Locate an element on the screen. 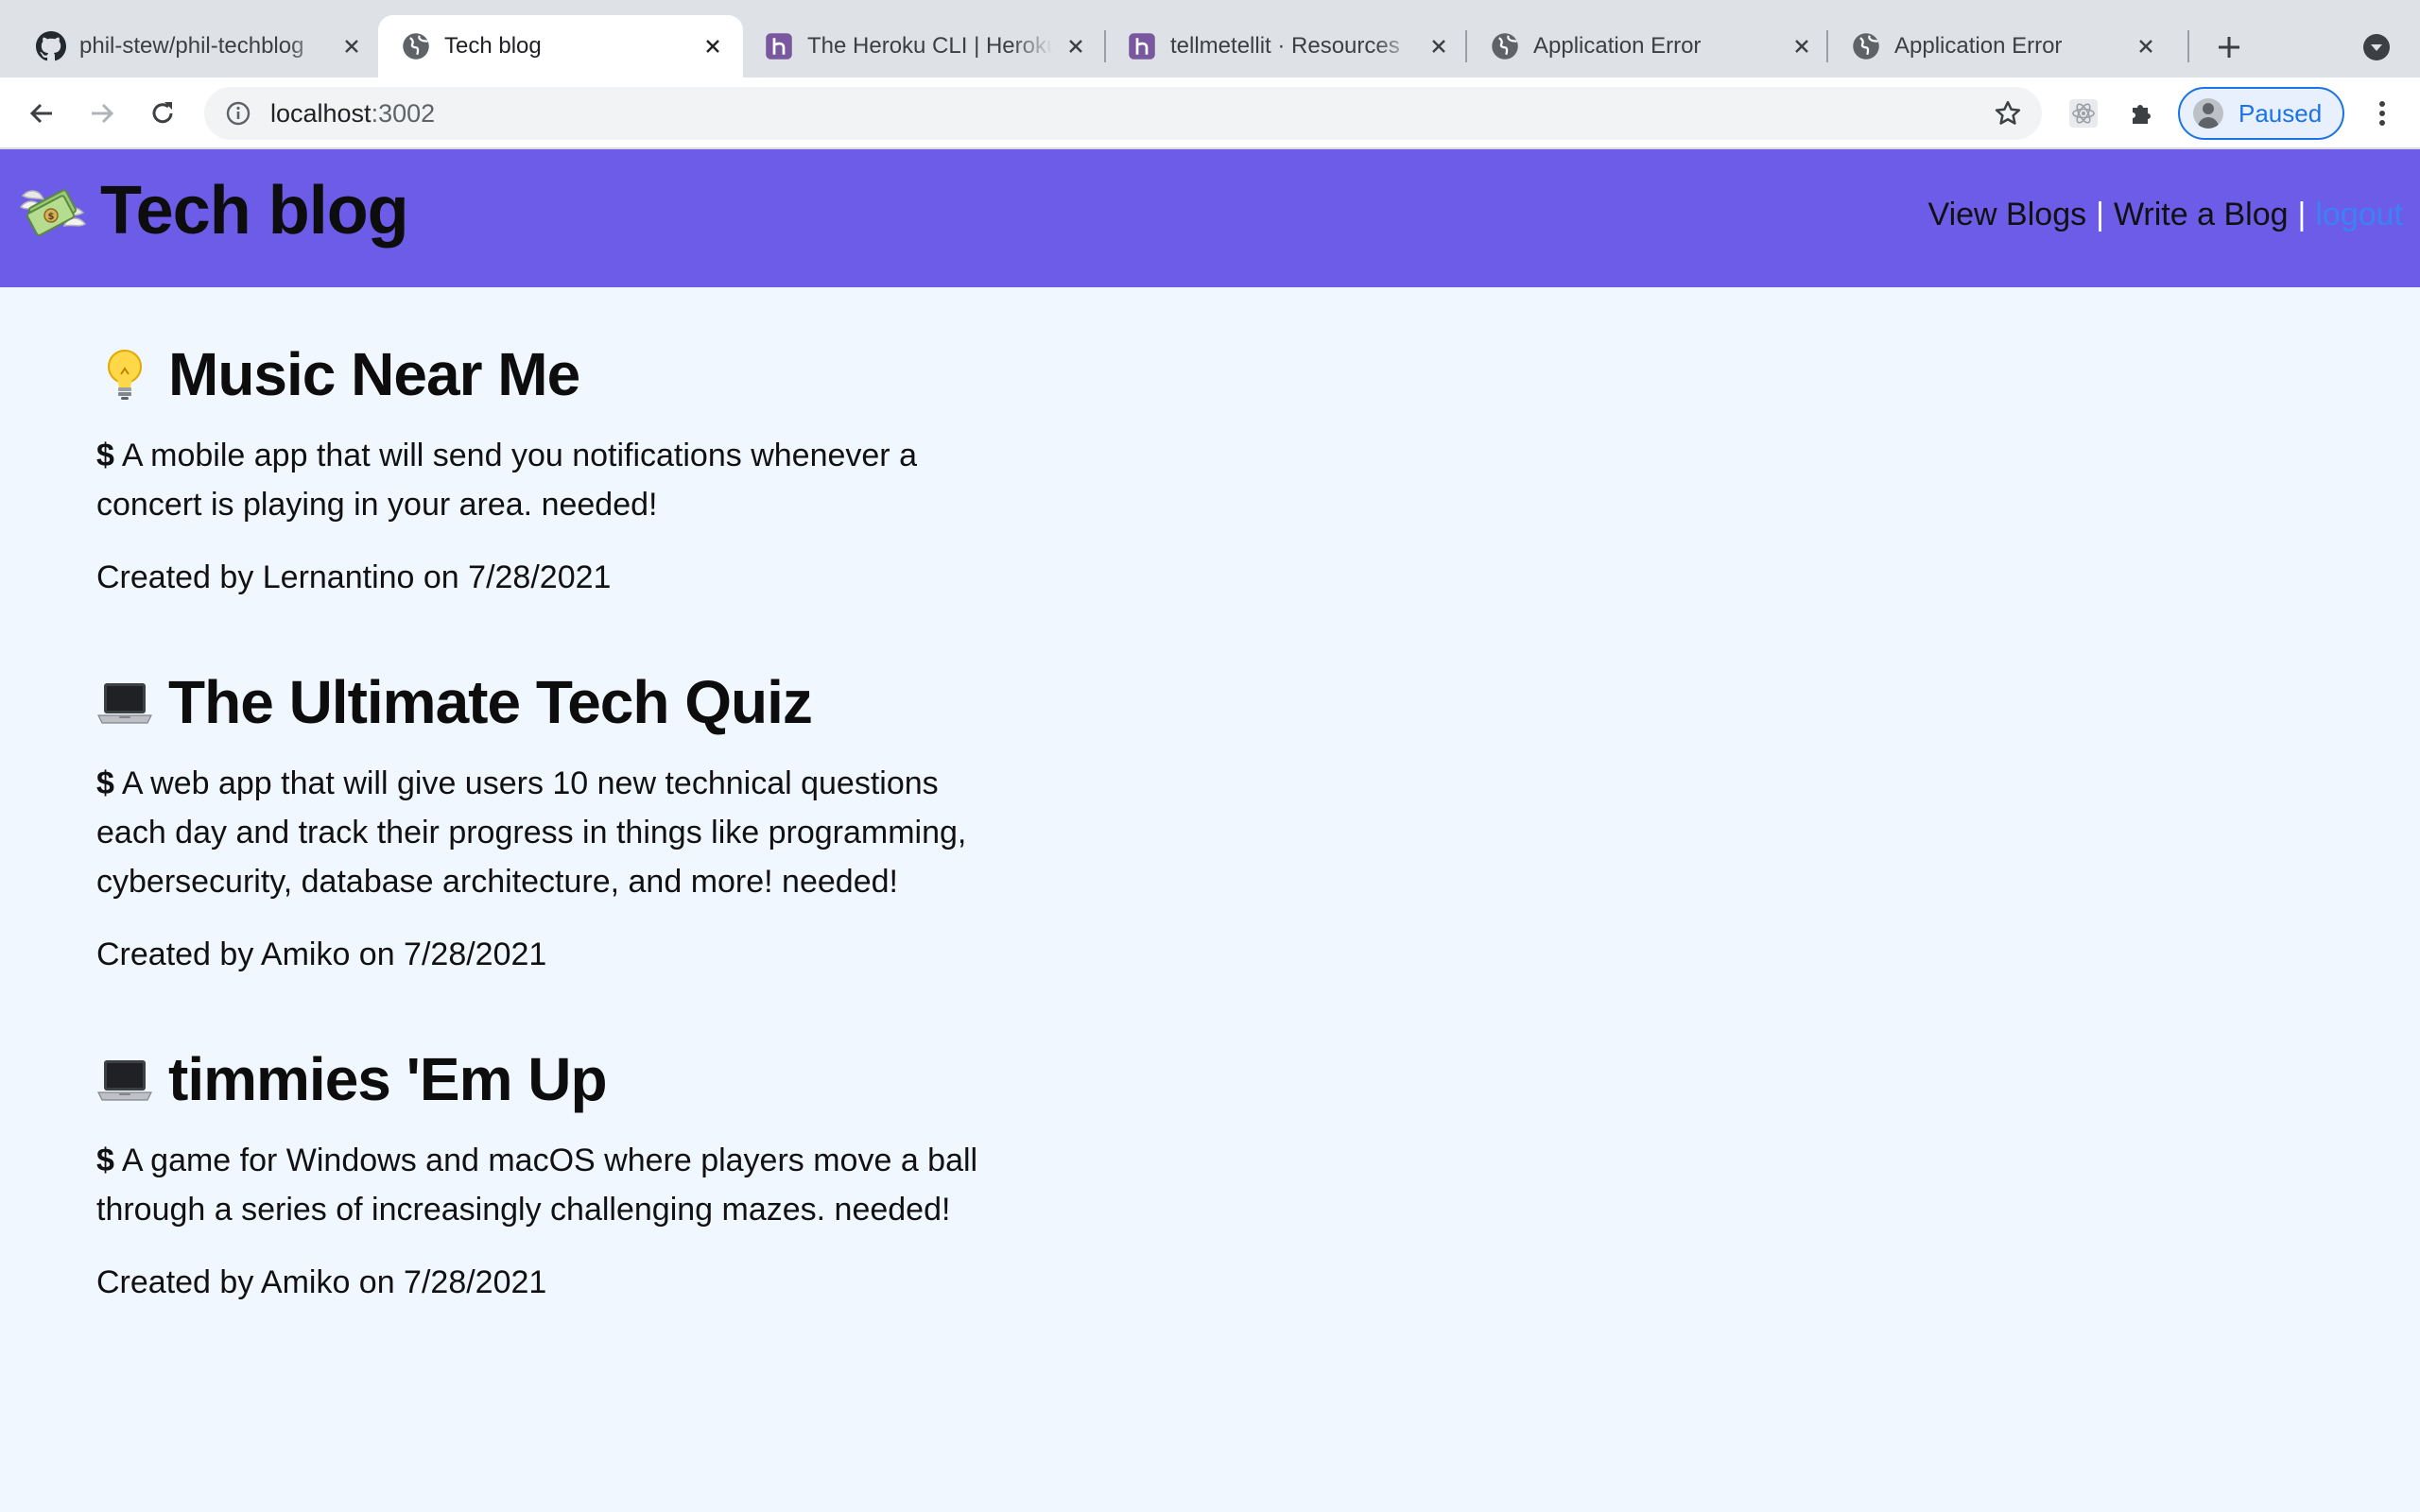 Image resolution: width=2420 pixels, height=1512 pixels. light-bulb-icon is located at coordinates (125, 375).